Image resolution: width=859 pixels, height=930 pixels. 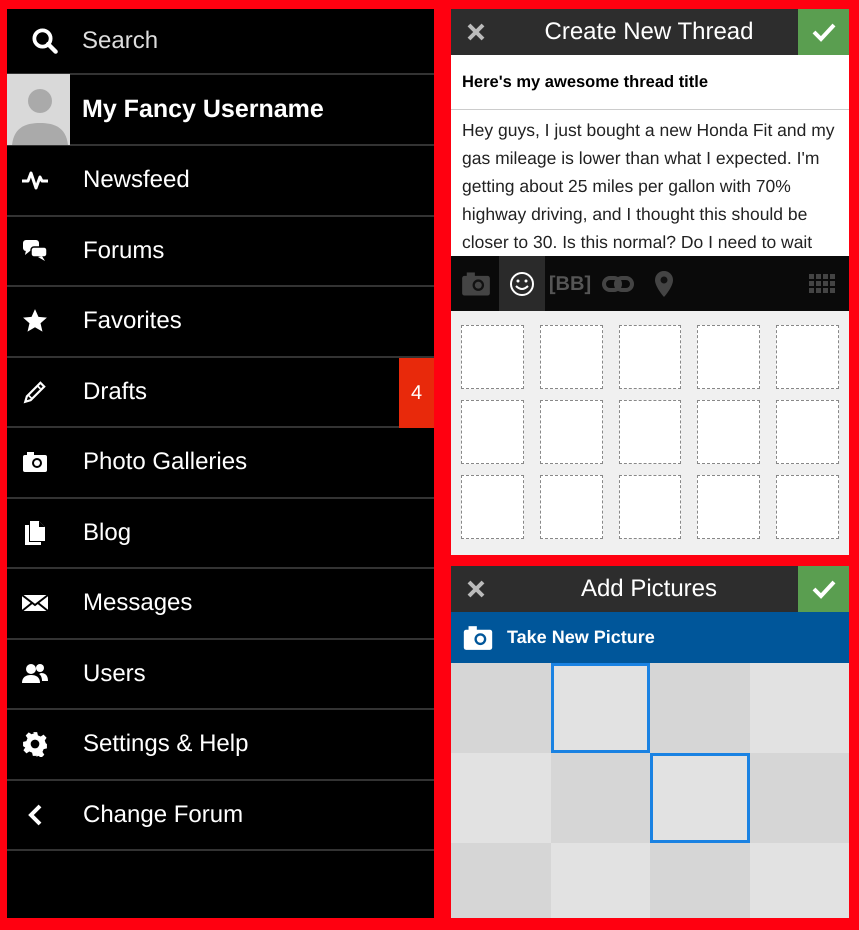 I want to click on envelope-icon, so click(x=35, y=603).